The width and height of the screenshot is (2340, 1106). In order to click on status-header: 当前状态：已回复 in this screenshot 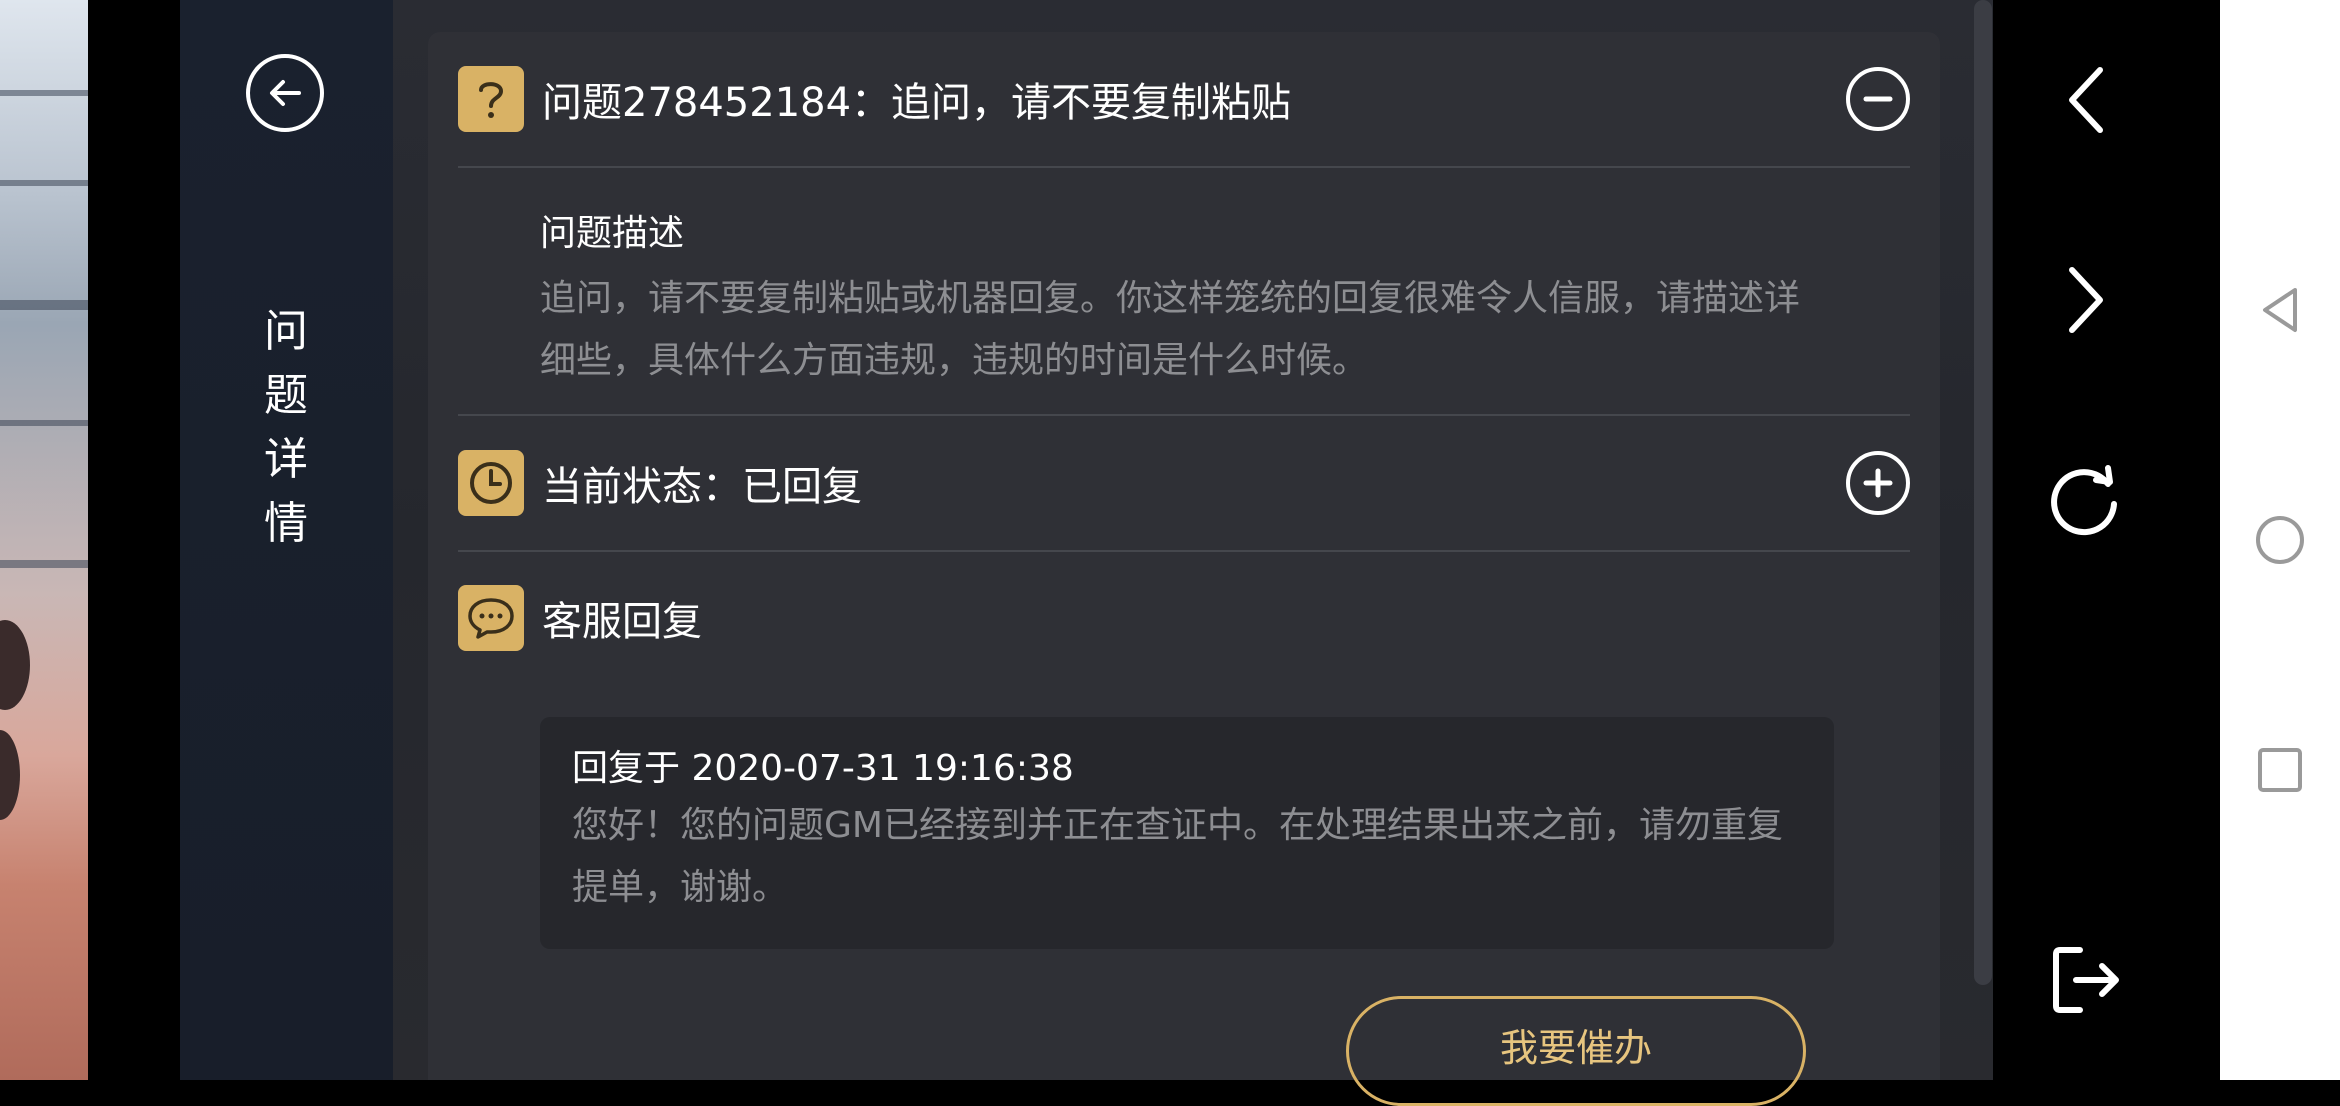, I will do `click(660, 483)`.